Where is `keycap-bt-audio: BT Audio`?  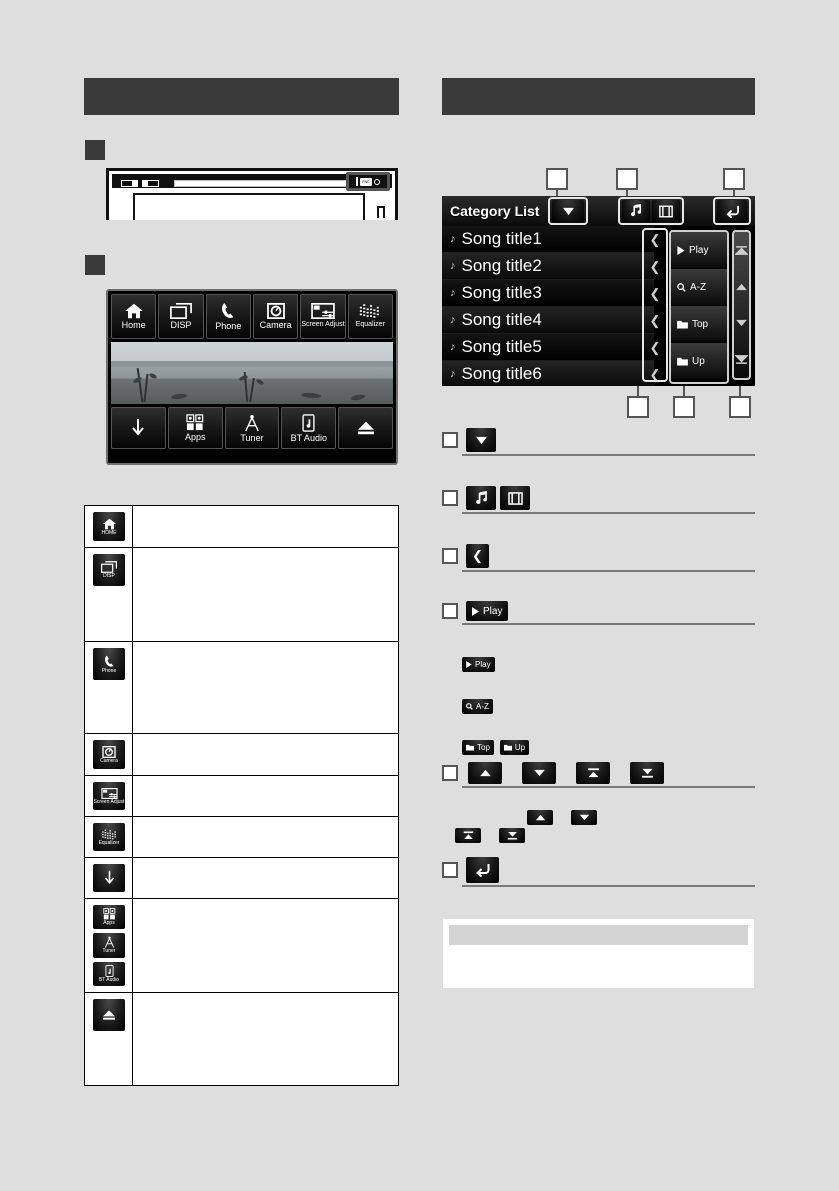
keycap-bt-audio: BT Audio is located at coordinates (109, 973).